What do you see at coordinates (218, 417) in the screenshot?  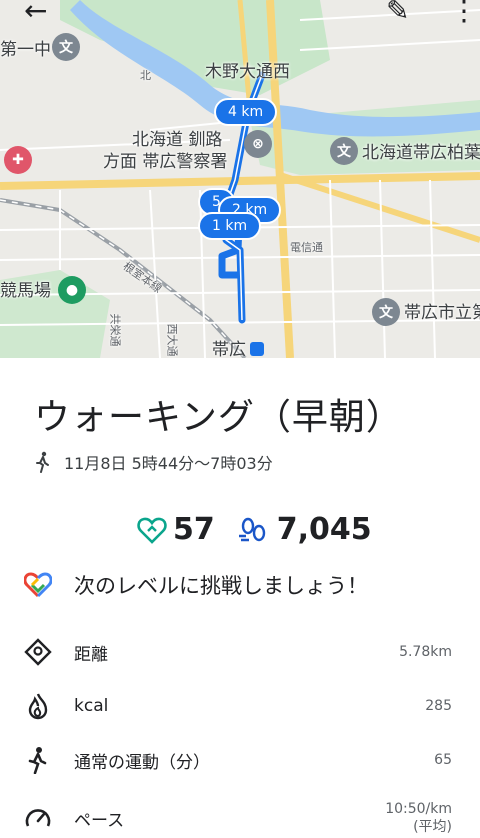 I see `activity-title: ウォーキング（早朝）` at bounding box center [218, 417].